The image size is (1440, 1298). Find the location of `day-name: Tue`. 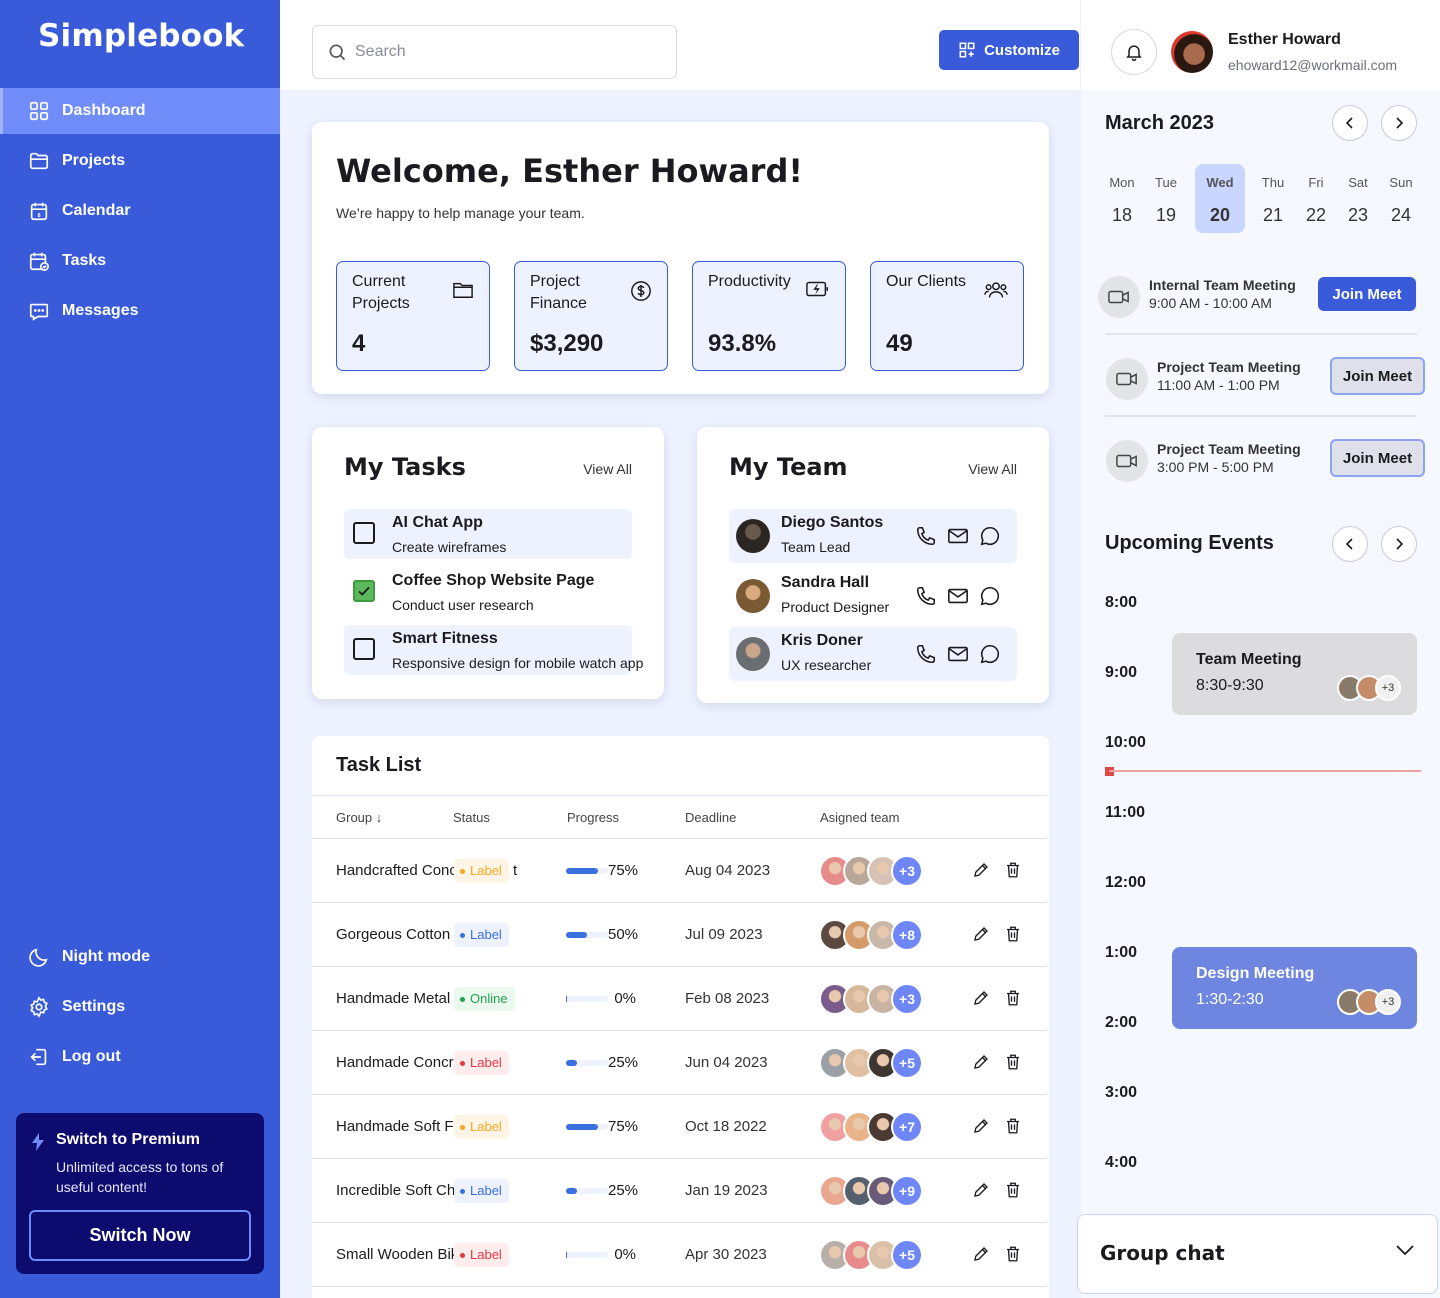

day-name: Tue is located at coordinates (1166, 182).